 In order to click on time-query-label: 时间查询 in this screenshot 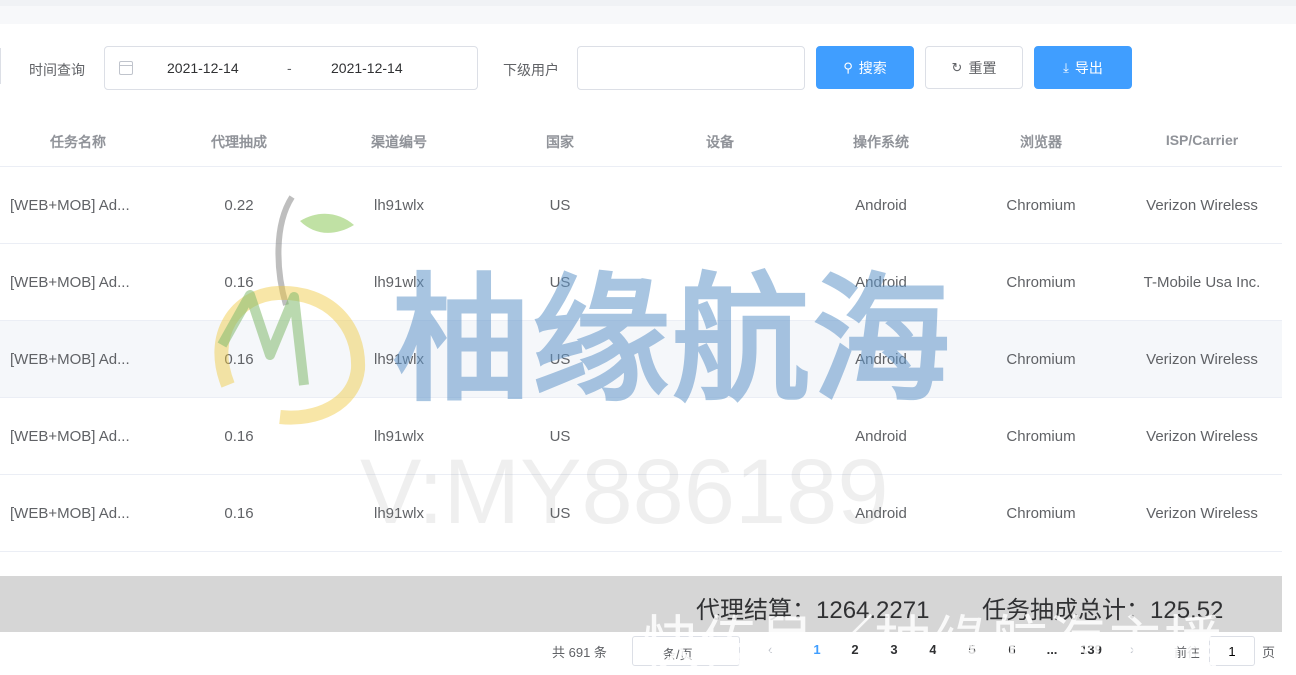, I will do `click(57, 70)`.